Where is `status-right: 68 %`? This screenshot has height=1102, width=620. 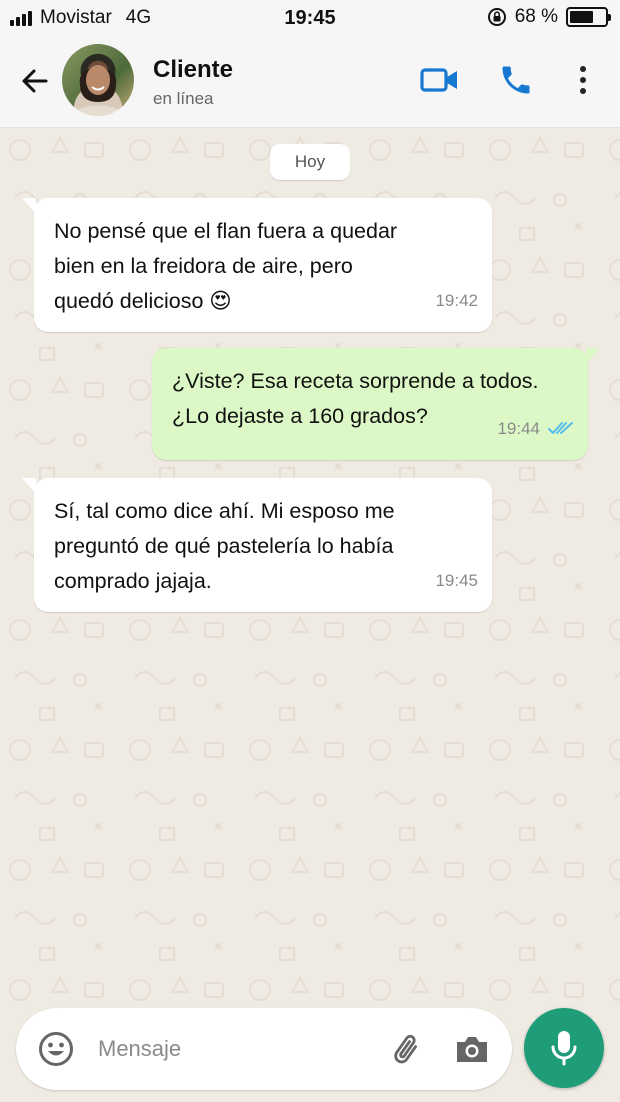
status-right: 68 % is located at coordinates (549, 17).